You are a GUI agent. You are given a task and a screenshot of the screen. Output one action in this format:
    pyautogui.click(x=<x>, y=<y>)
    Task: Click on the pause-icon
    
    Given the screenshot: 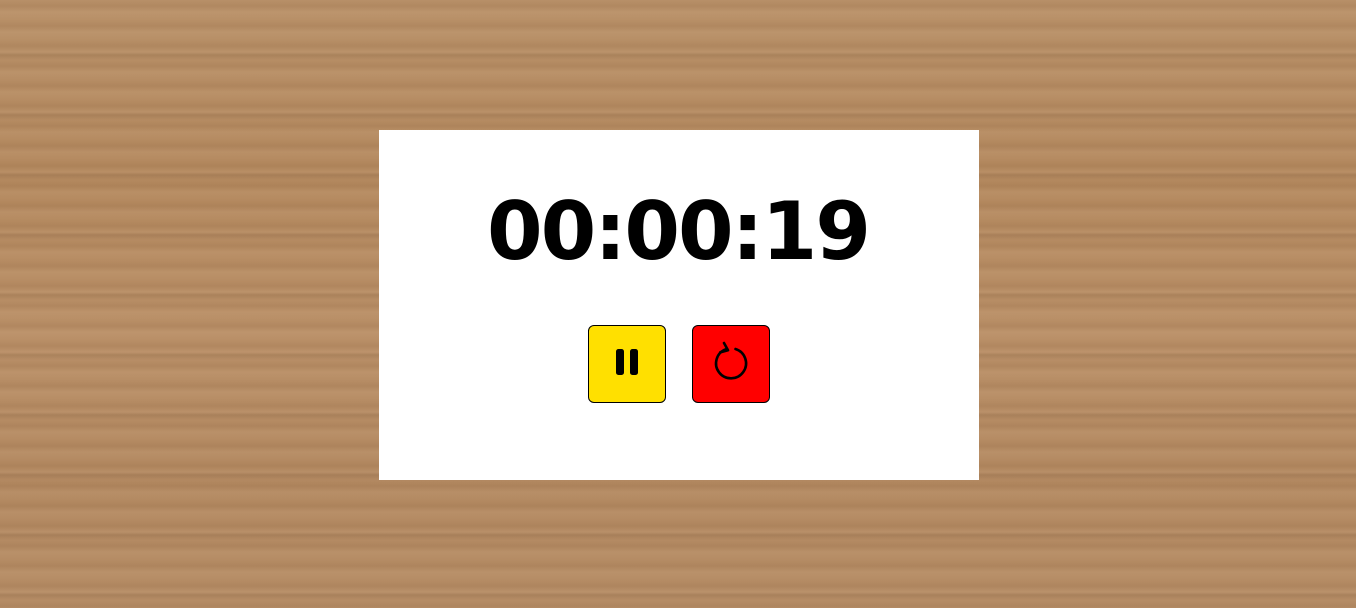 What is the action you would take?
    pyautogui.click(x=627, y=364)
    